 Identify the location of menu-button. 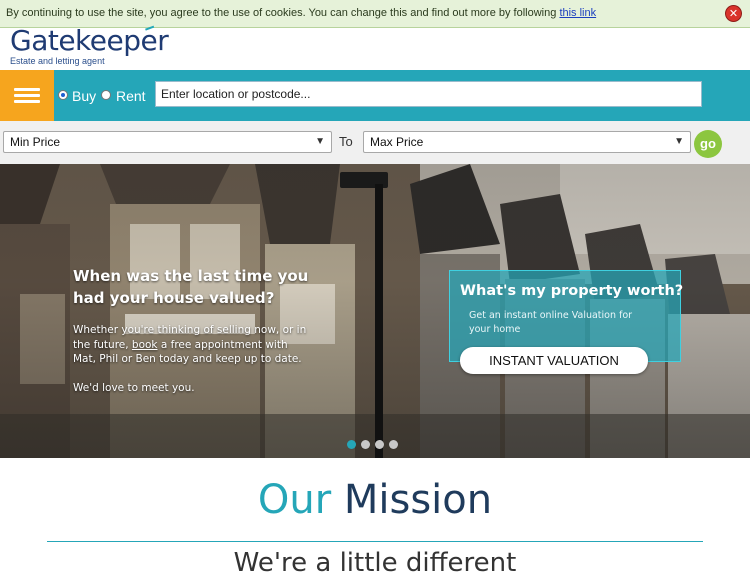
(27, 95).